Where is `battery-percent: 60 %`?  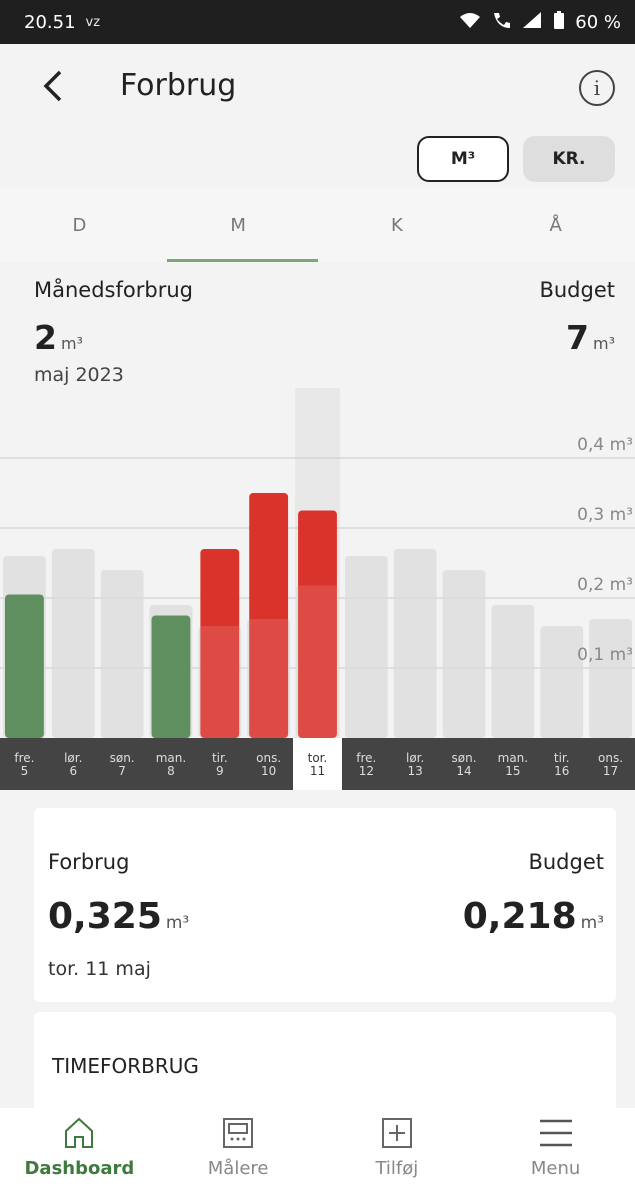
battery-percent: 60 % is located at coordinates (598, 22).